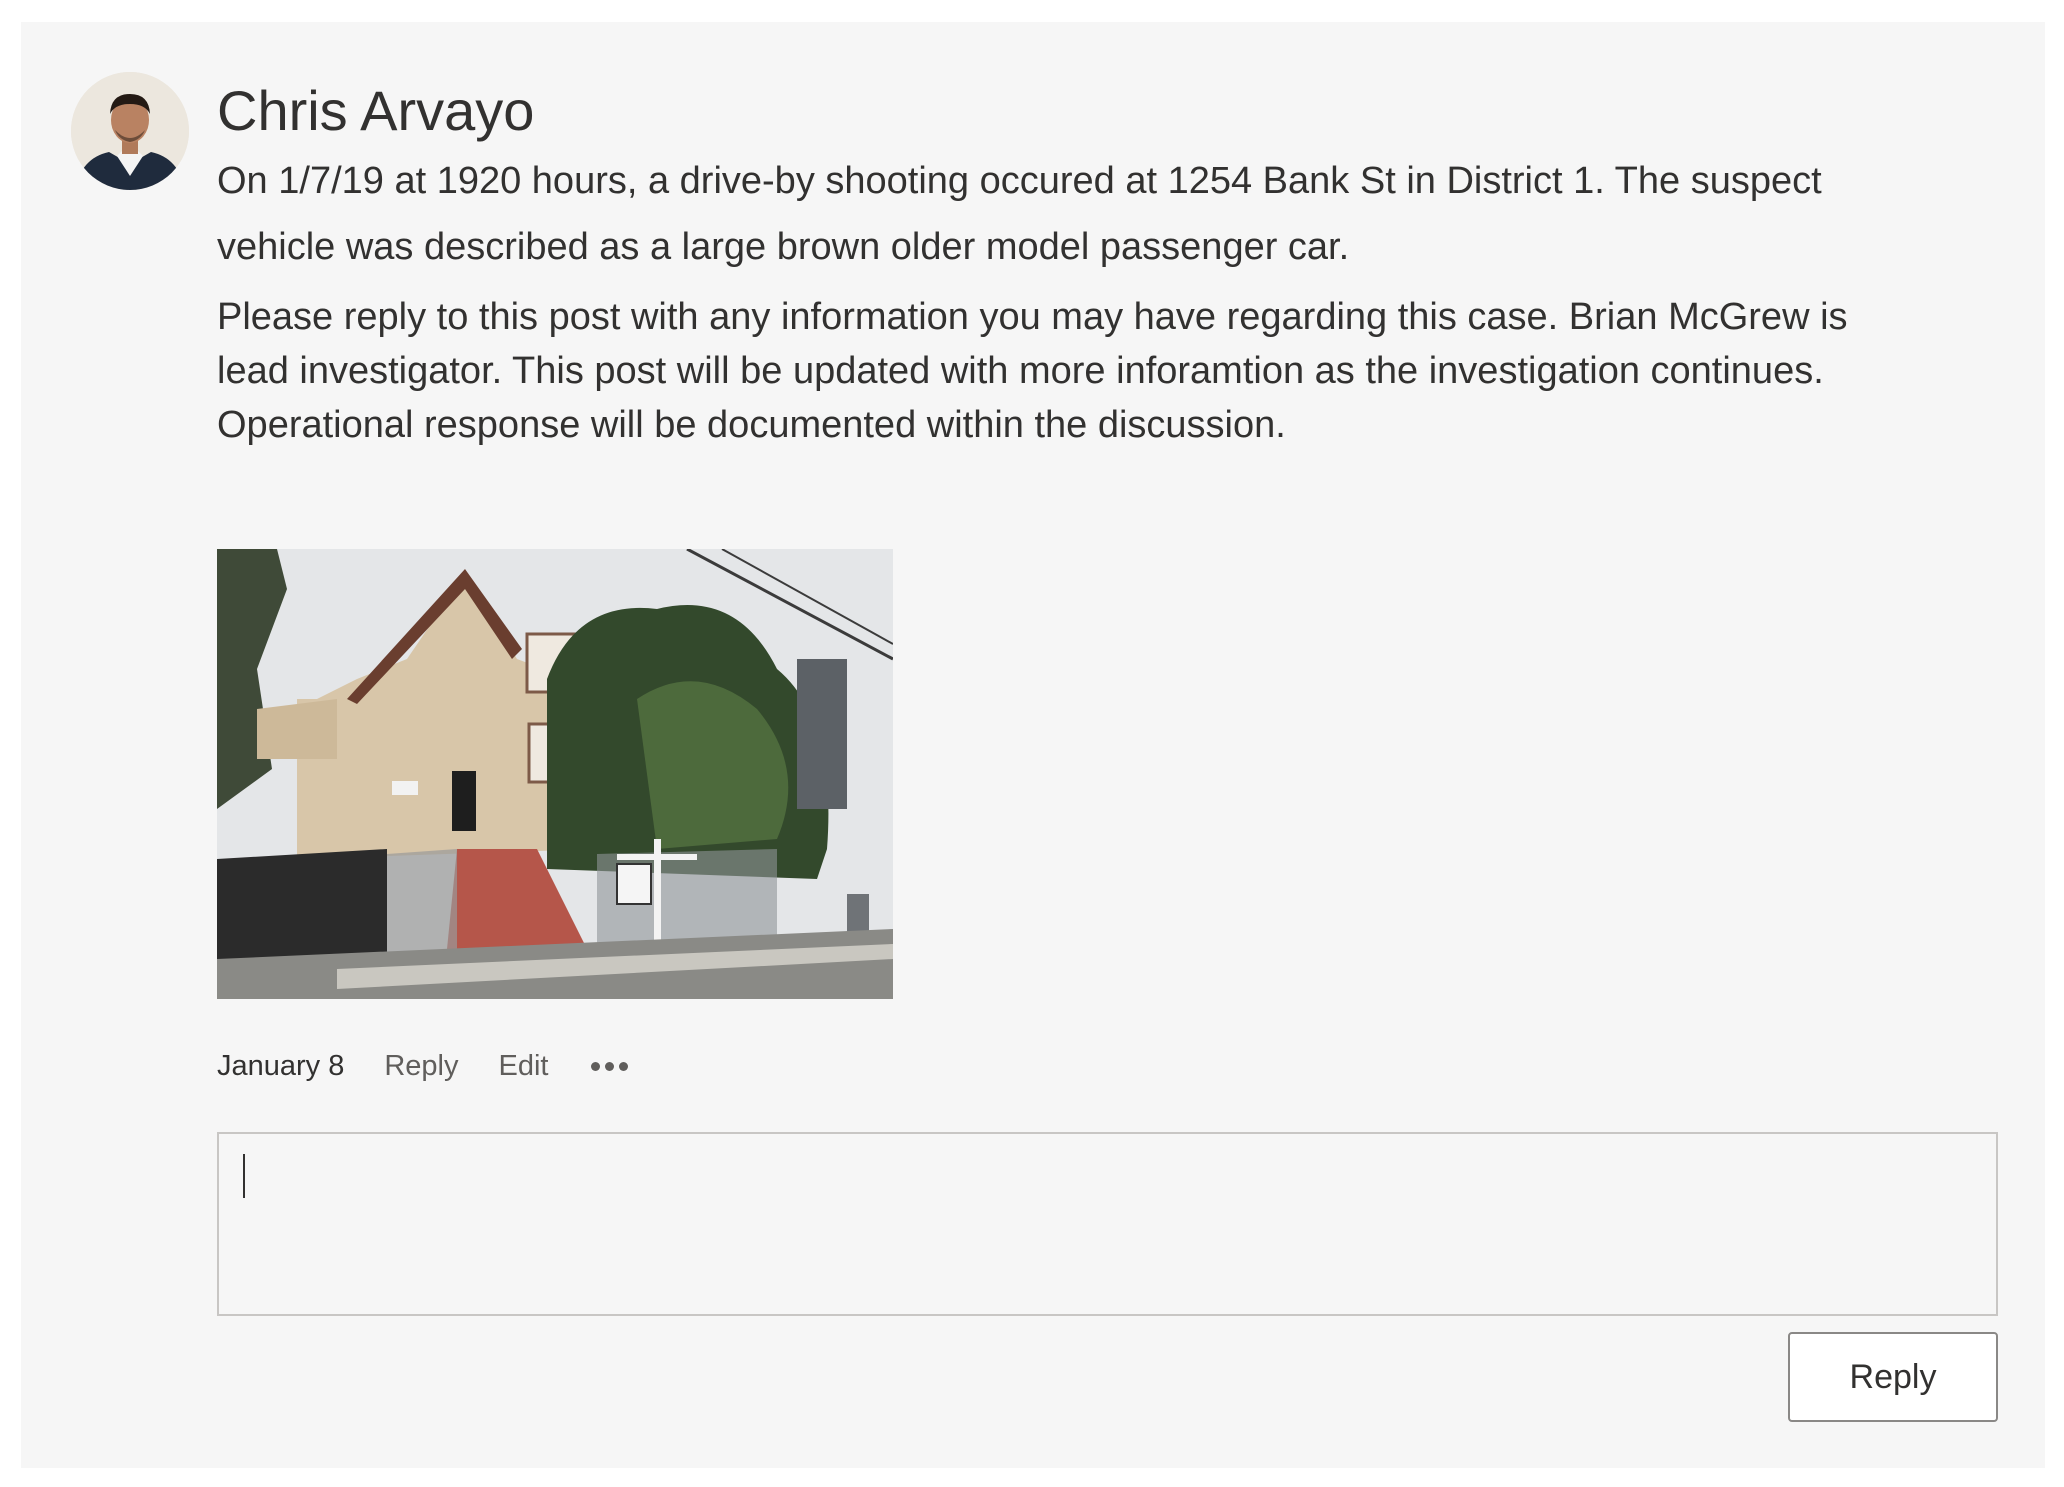 Image resolution: width=2064 pixels, height=1487 pixels. I want to click on post-image, so click(555, 774).